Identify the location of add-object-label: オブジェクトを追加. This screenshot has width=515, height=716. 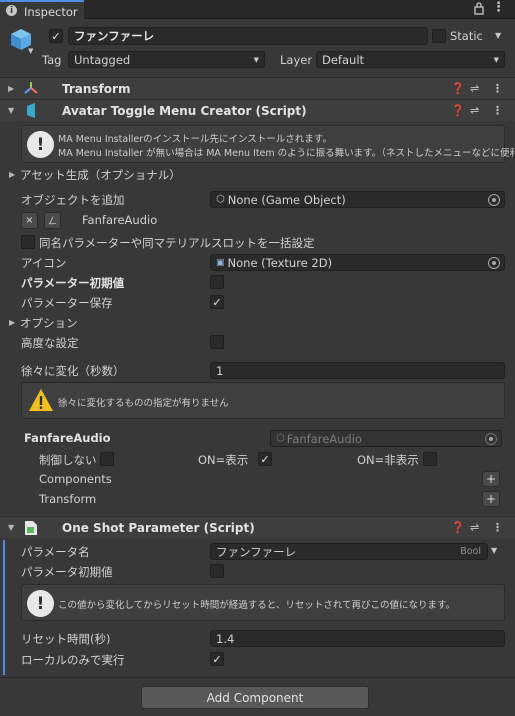
(73, 200).